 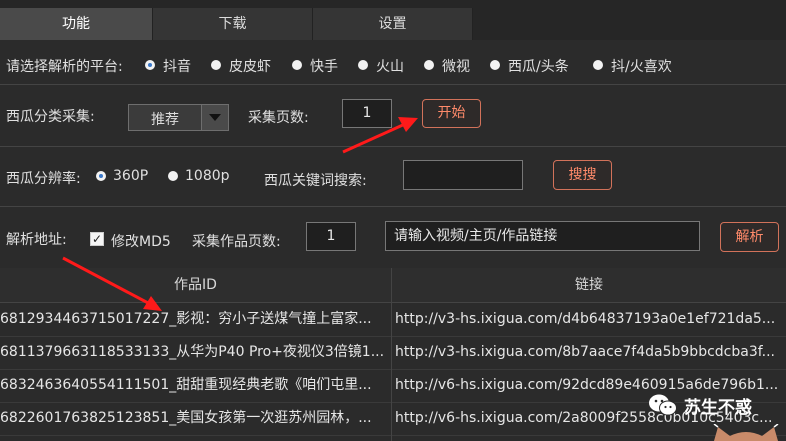 What do you see at coordinates (663, 405) in the screenshot?
I see `wechat-icon` at bounding box center [663, 405].